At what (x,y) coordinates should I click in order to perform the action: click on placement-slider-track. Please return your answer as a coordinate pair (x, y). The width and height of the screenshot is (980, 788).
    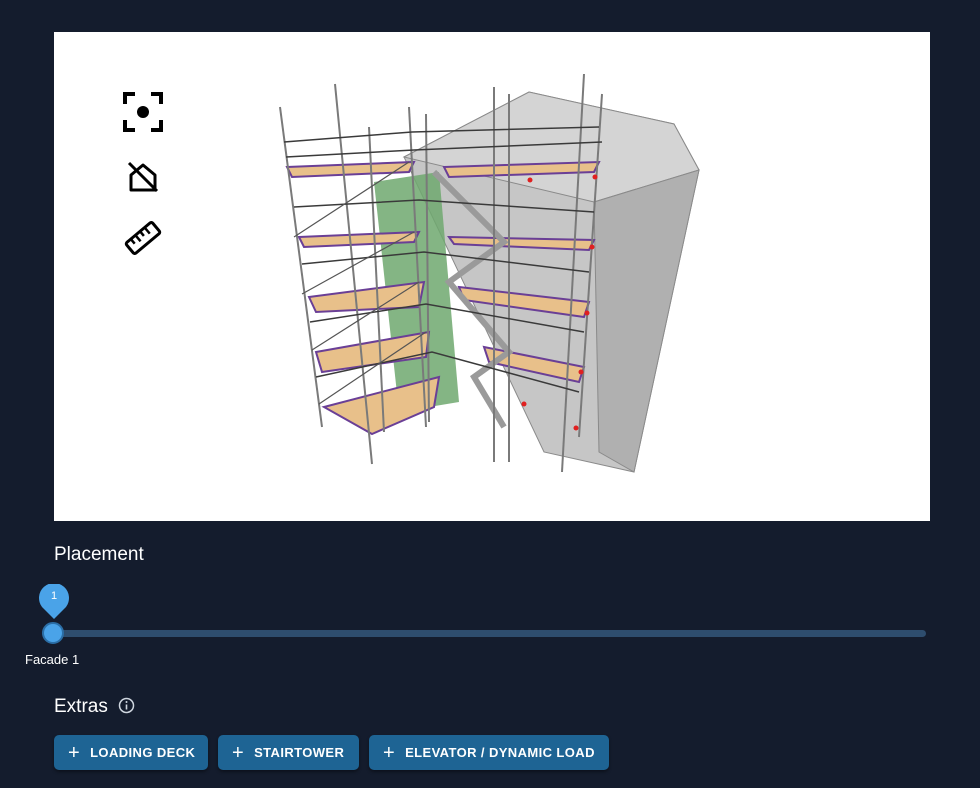
    Looking at the image, I should click on (490, 633).